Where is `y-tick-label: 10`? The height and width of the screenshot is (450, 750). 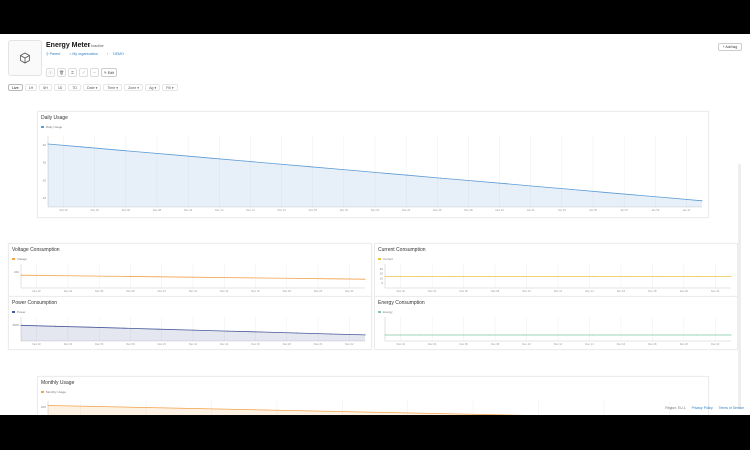
y-tick-label: 10 is located at coordinates (382, 278).